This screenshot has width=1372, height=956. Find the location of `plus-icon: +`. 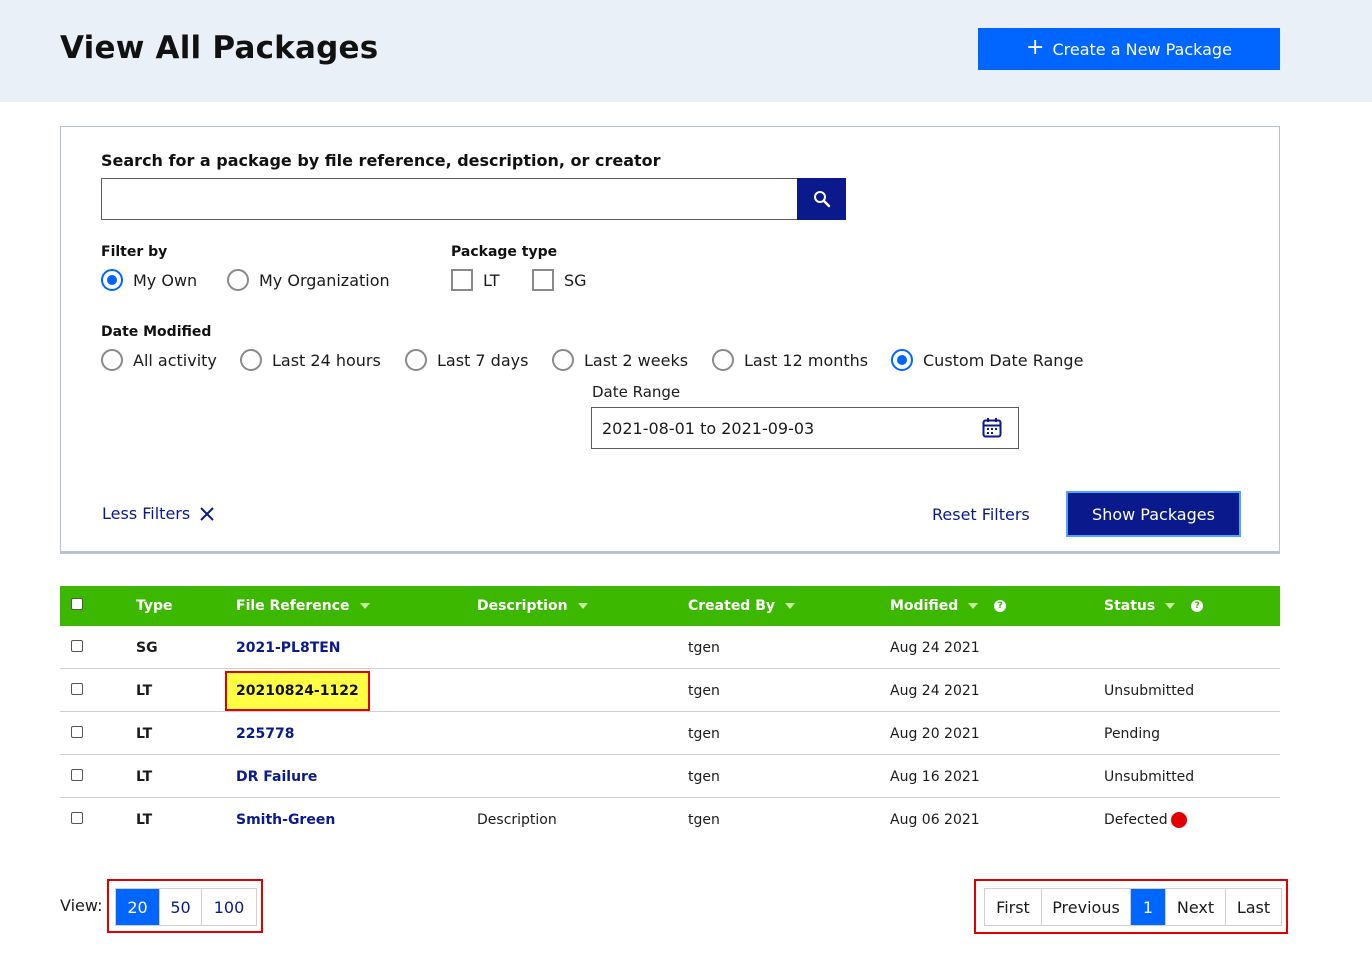

plus-icon: + is located at coordinates (1035, 47).